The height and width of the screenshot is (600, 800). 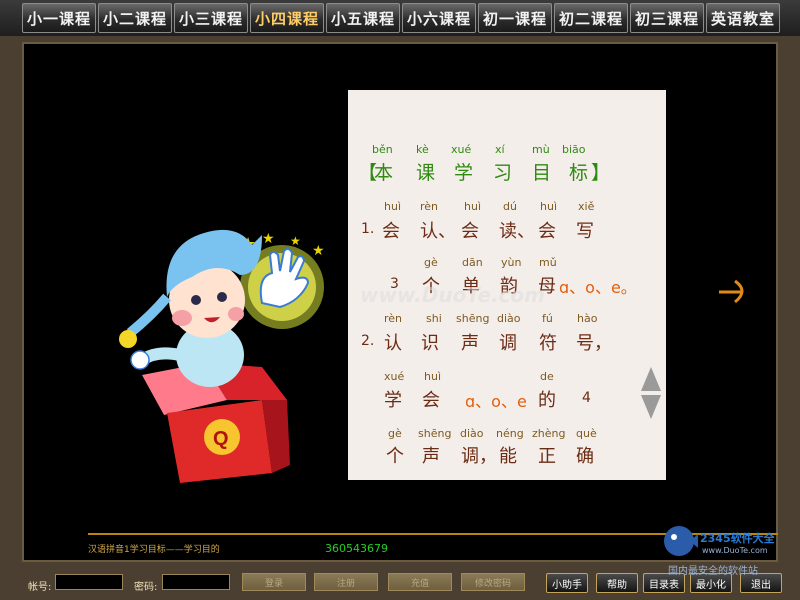 What do you see at coordinates (431, 400) in the screenshot?
I see `l4-char-2: 会` at bounding box center [431, 400].